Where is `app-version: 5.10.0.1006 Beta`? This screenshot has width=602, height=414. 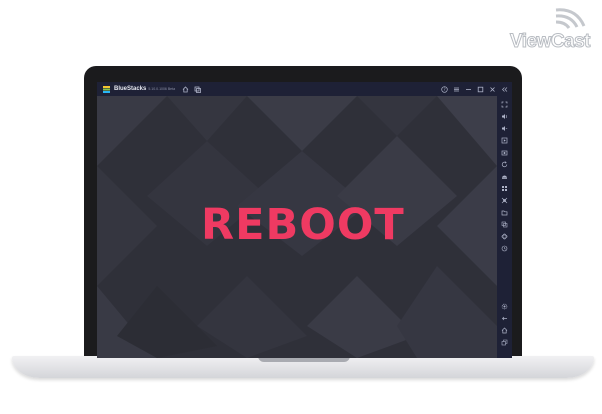 app-version: 5.10.0.1006 Beta is located at coordinates (162, 89).